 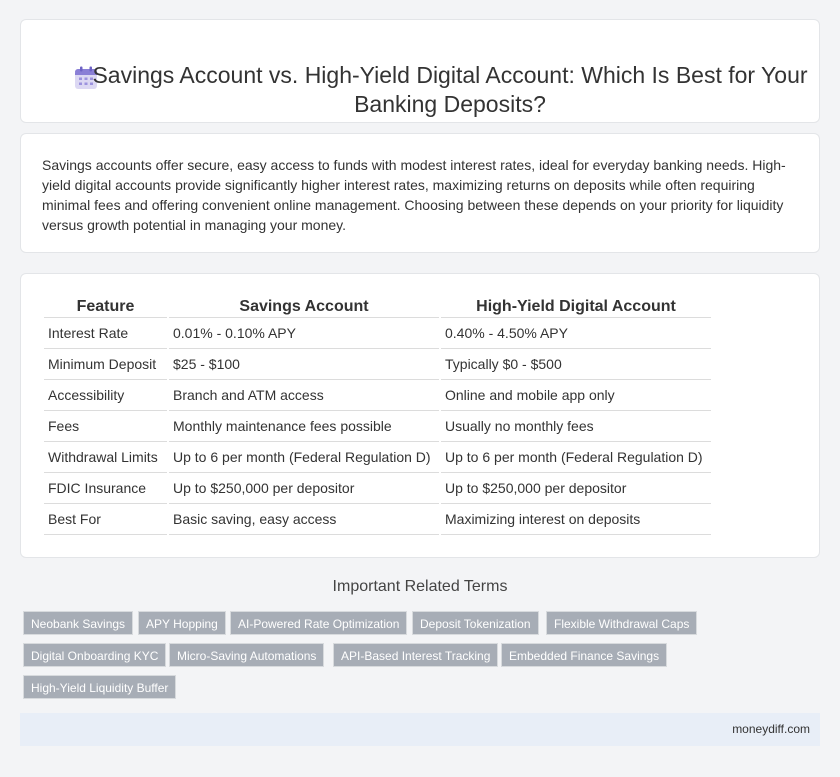 What do you see at coordinates (576, 333) in the screenshot?
I see `table-cell: 0.40% - 4.50% APY` at bounding box center [576, 333].